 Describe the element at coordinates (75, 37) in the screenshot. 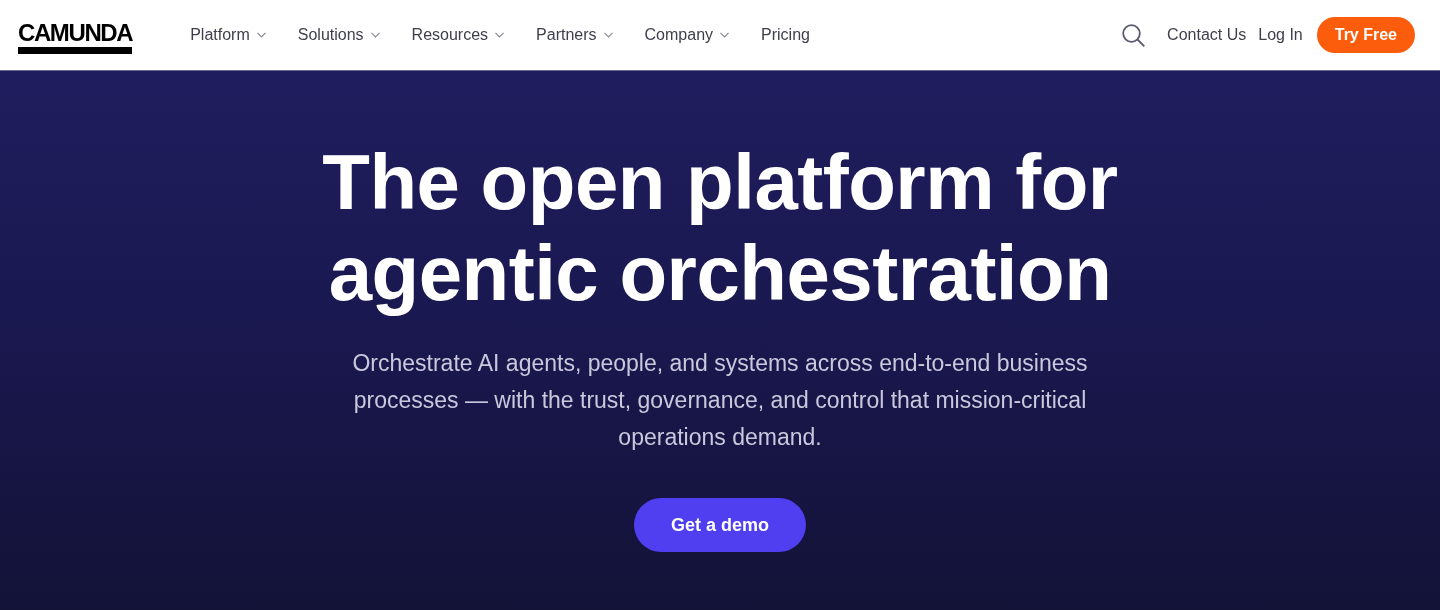

I see `camunda-logo: CAMUNDA` at that location.